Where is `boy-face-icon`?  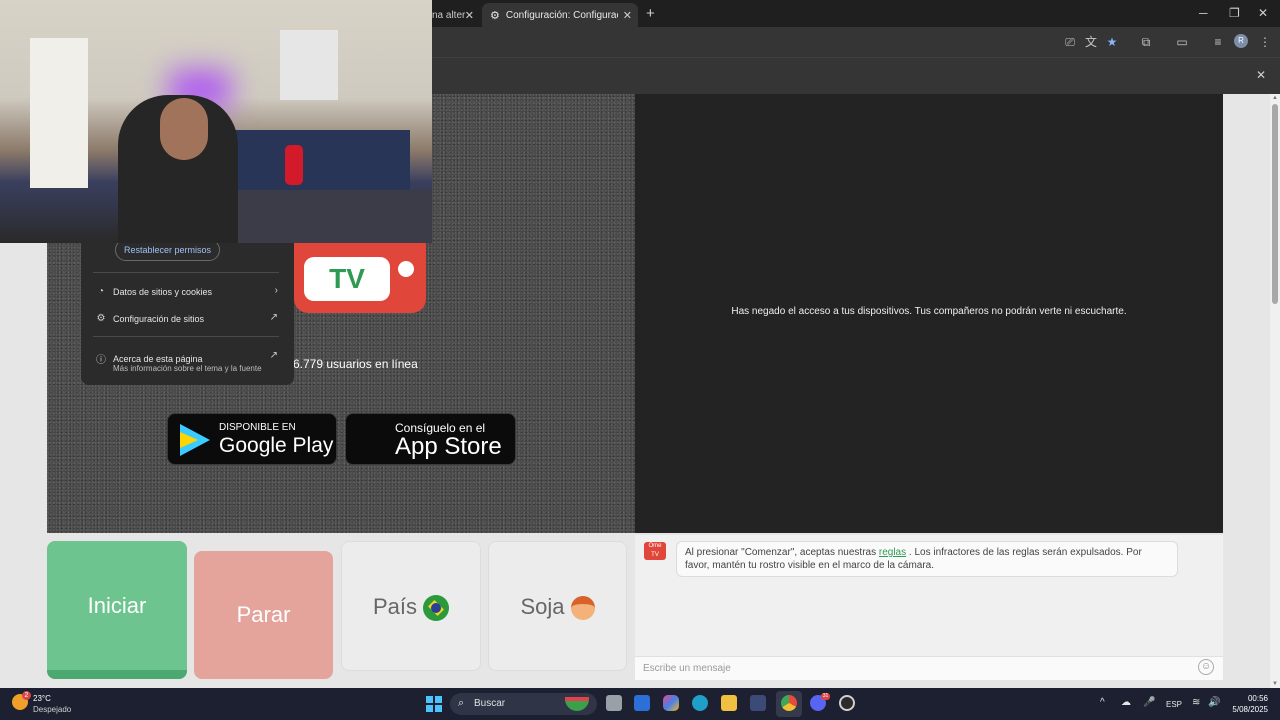
boy-face-icon is located at coordinates (582, 608).